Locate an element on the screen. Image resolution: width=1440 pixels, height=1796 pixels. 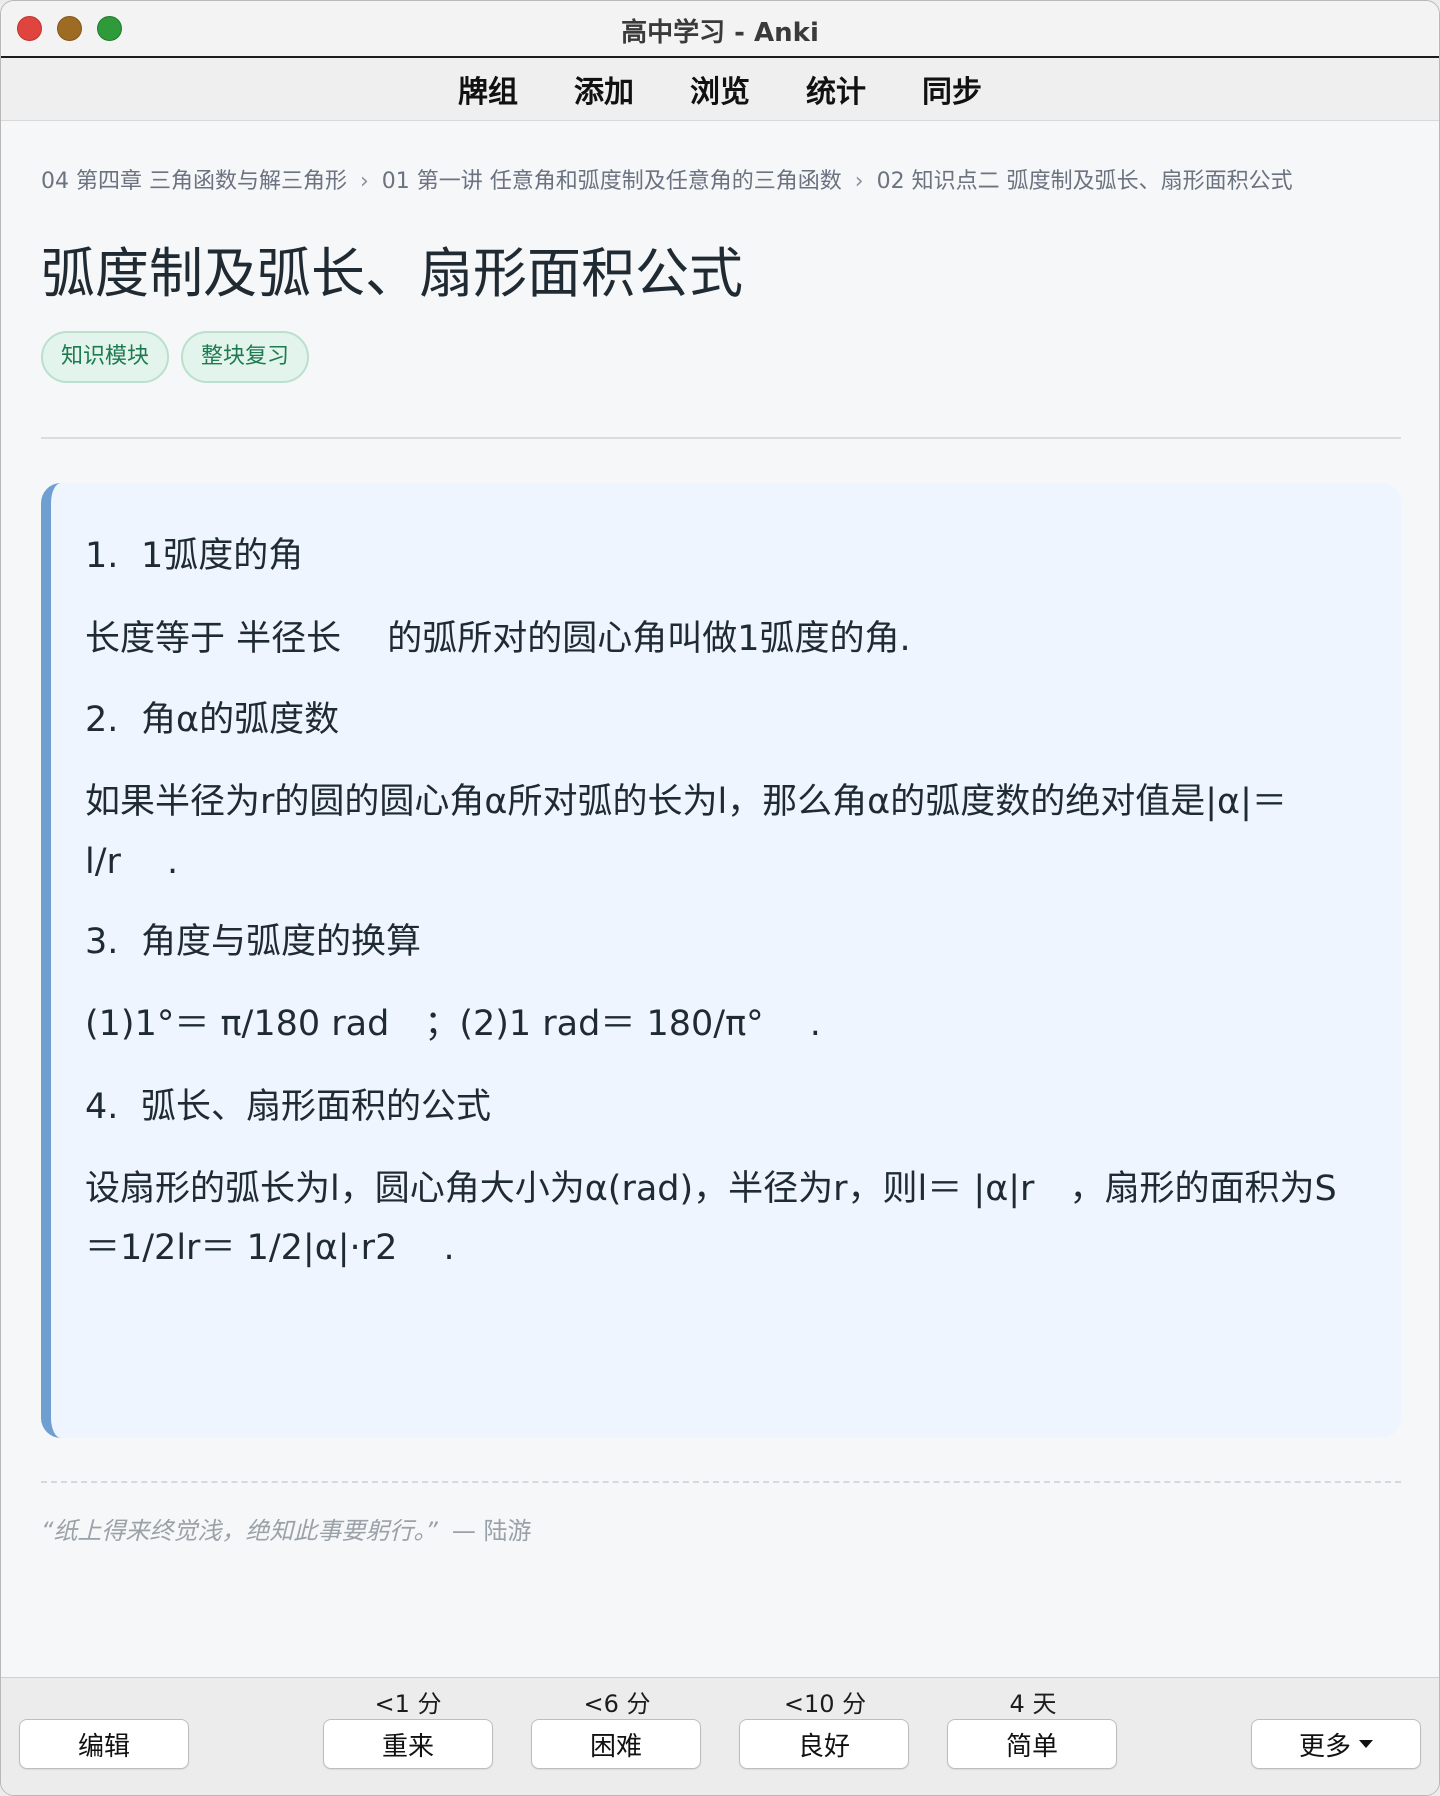
breadcrumb-item-lecture: 01 第一讲 任意角和弧度制及任意角的三角函数 is located at coordinates (611, 181).